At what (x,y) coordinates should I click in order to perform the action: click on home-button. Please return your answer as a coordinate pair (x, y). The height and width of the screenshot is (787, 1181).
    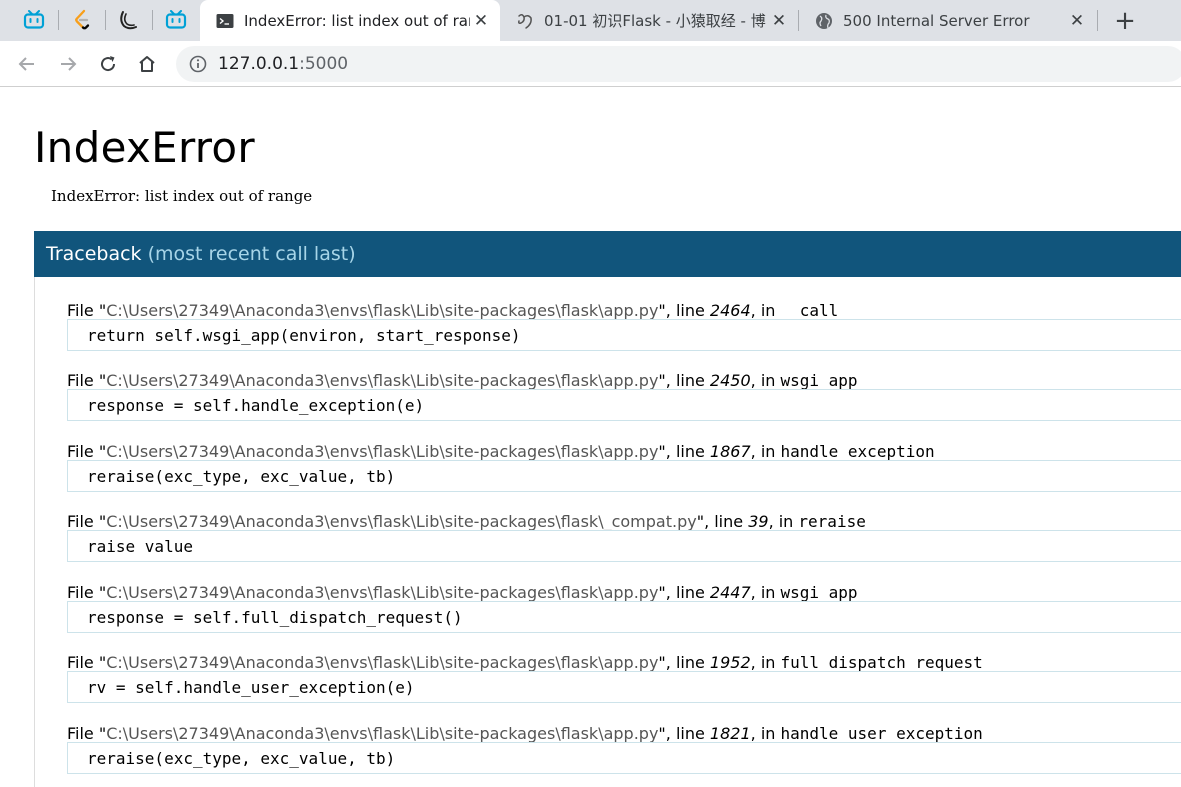
    Looking at the image, I should click on (147, 64).